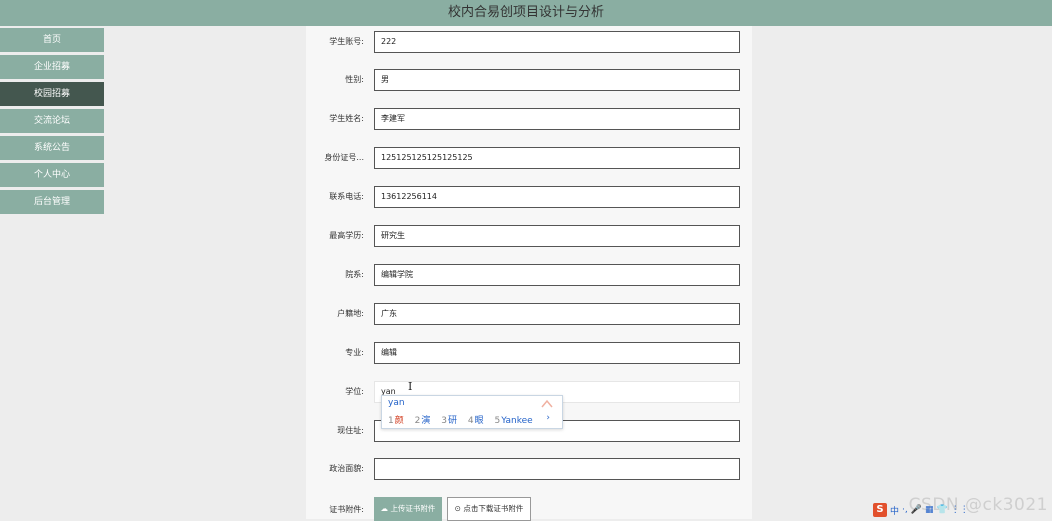 This screenshot has height=521, width=1052. I want to click on form-row-political-status: 政治面貌:, so click(529, 469).